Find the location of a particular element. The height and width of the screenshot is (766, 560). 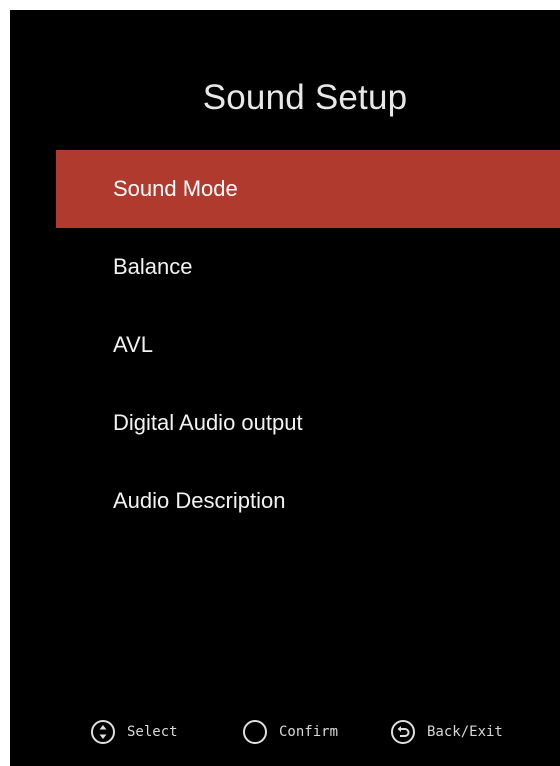

select-hint-label: Select is located at coordinates (152, 732).